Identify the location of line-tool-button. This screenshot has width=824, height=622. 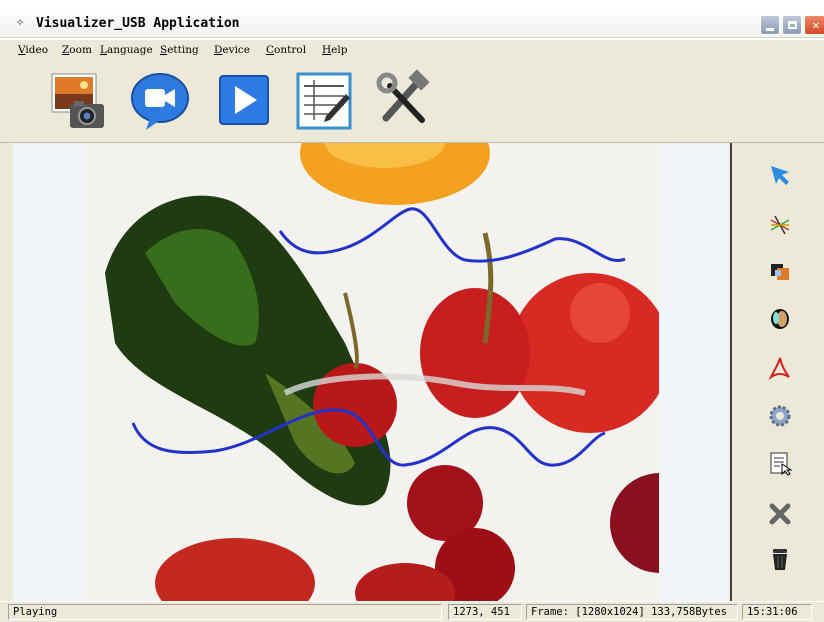
(780, 225).